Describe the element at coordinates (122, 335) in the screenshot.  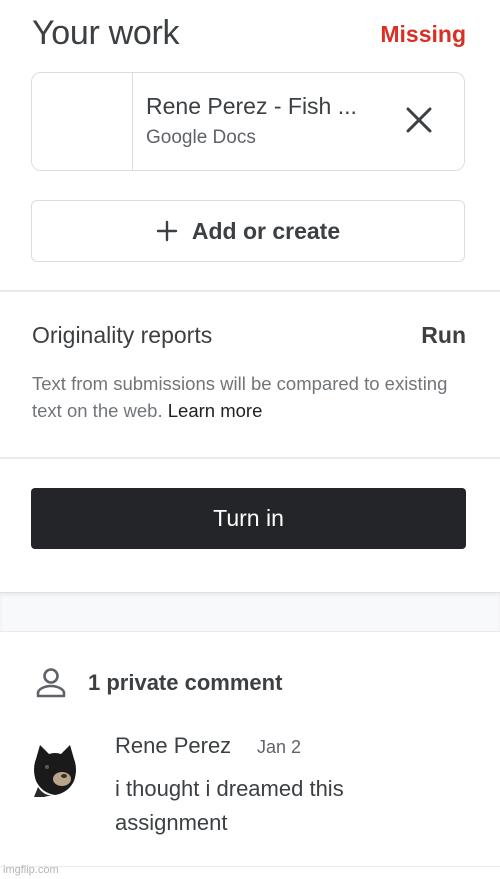
I see `originality-reports-title: Originality reports` at that location.